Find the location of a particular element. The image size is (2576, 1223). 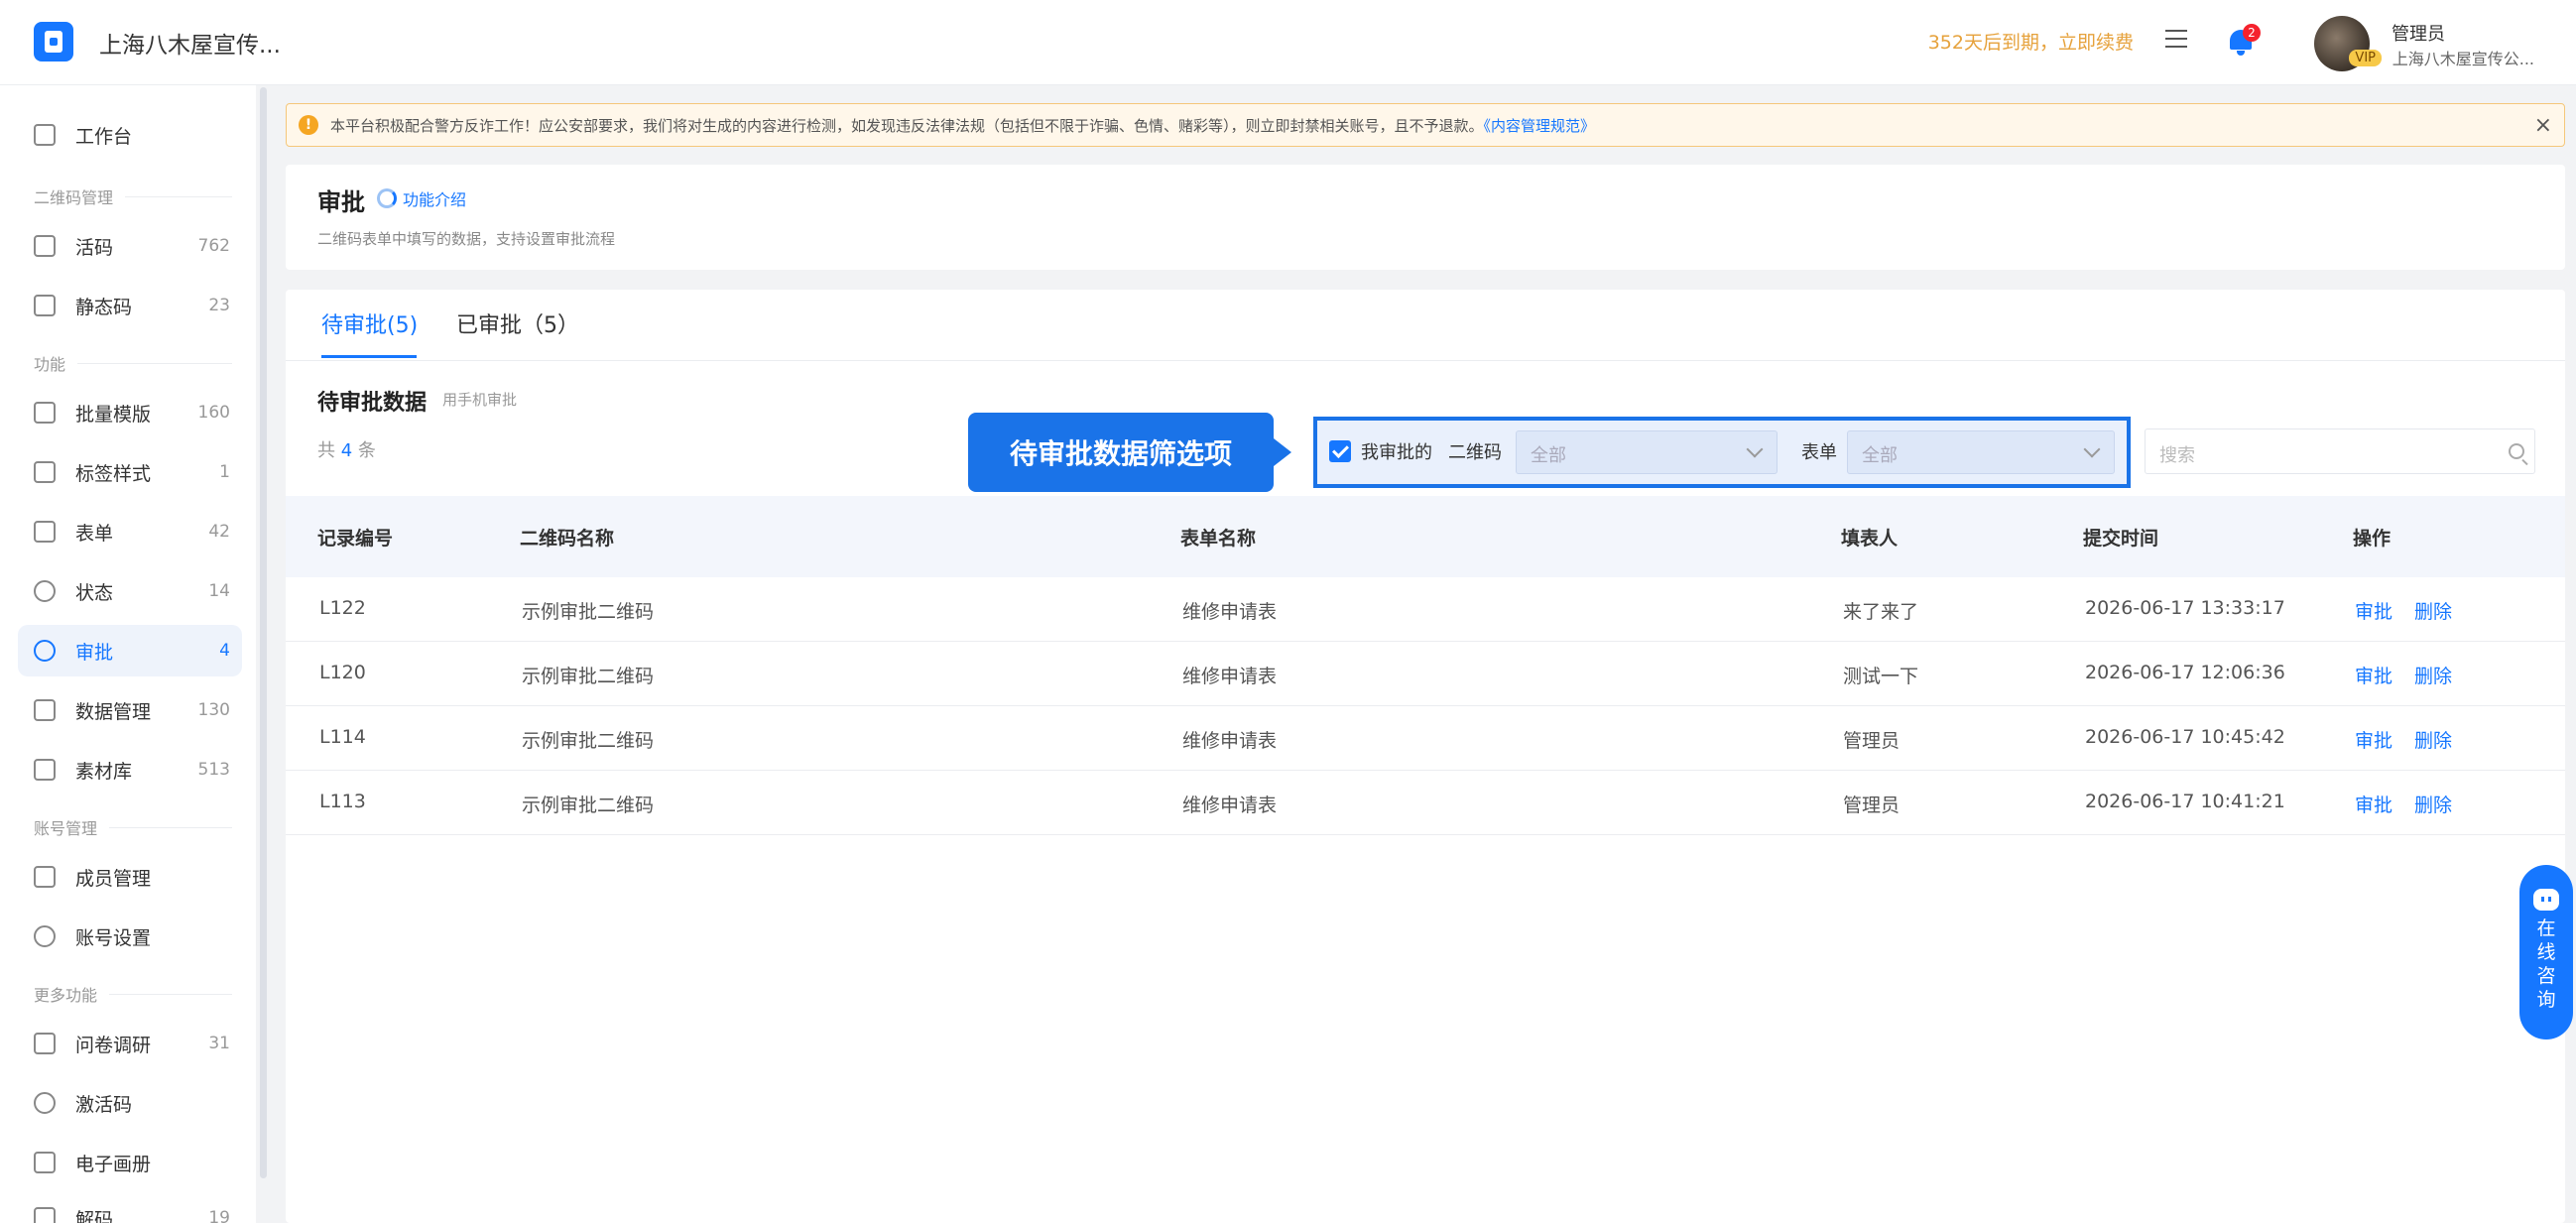

cell-qrcode-name: 示例审批二维码 is located at coordinates (588, 805).